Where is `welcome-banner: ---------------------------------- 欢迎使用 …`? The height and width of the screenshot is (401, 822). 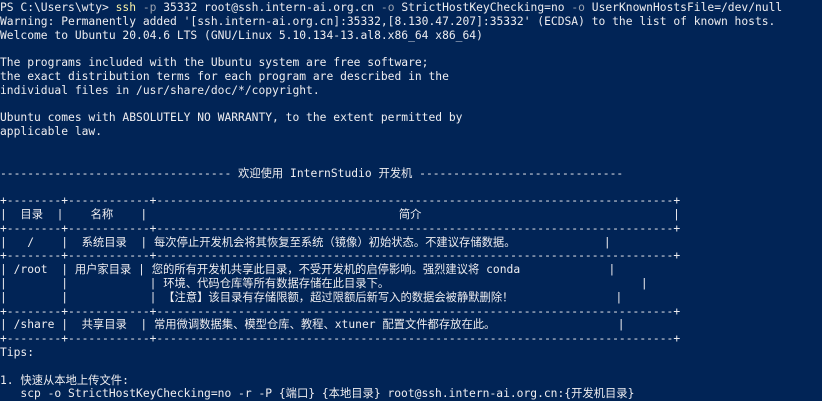
welcome-banner: ---------------------------------- 欢迎使用 … is located at coordinates (312, 173).